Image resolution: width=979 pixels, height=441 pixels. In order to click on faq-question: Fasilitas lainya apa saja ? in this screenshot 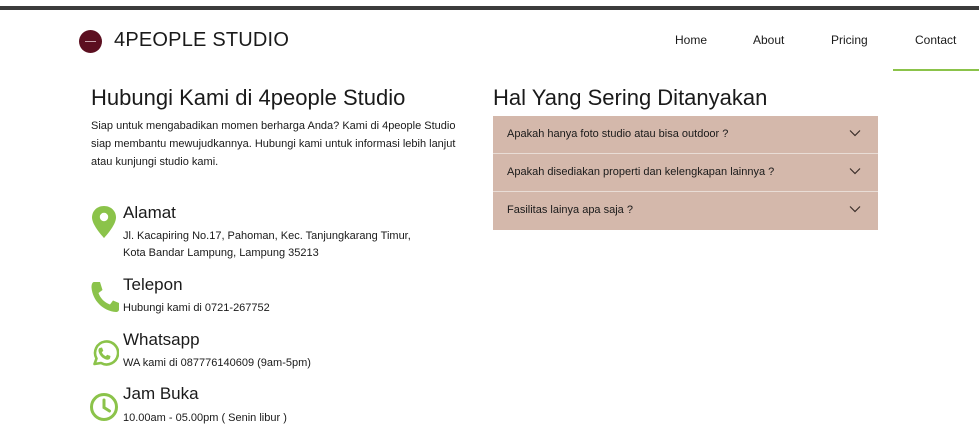, I will do `click(570, 210)`.